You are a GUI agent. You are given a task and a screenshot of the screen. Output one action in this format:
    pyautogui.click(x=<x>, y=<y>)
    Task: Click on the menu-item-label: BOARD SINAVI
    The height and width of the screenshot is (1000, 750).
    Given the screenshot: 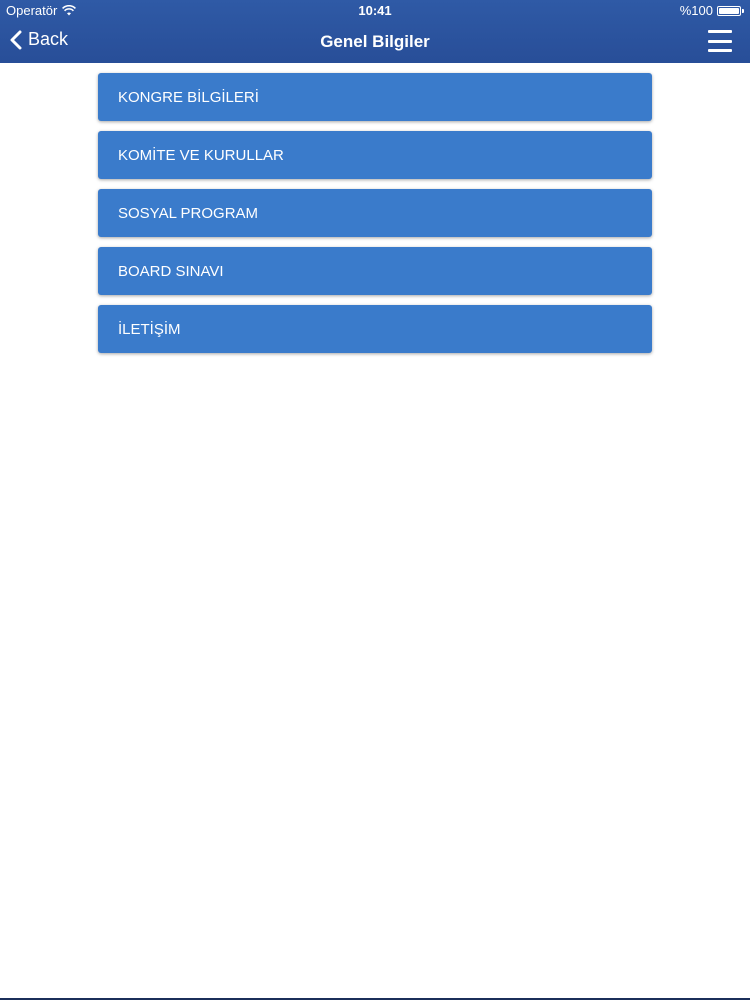 What is the action you would take?
    pyautogui.click(x=171, y=271)
    